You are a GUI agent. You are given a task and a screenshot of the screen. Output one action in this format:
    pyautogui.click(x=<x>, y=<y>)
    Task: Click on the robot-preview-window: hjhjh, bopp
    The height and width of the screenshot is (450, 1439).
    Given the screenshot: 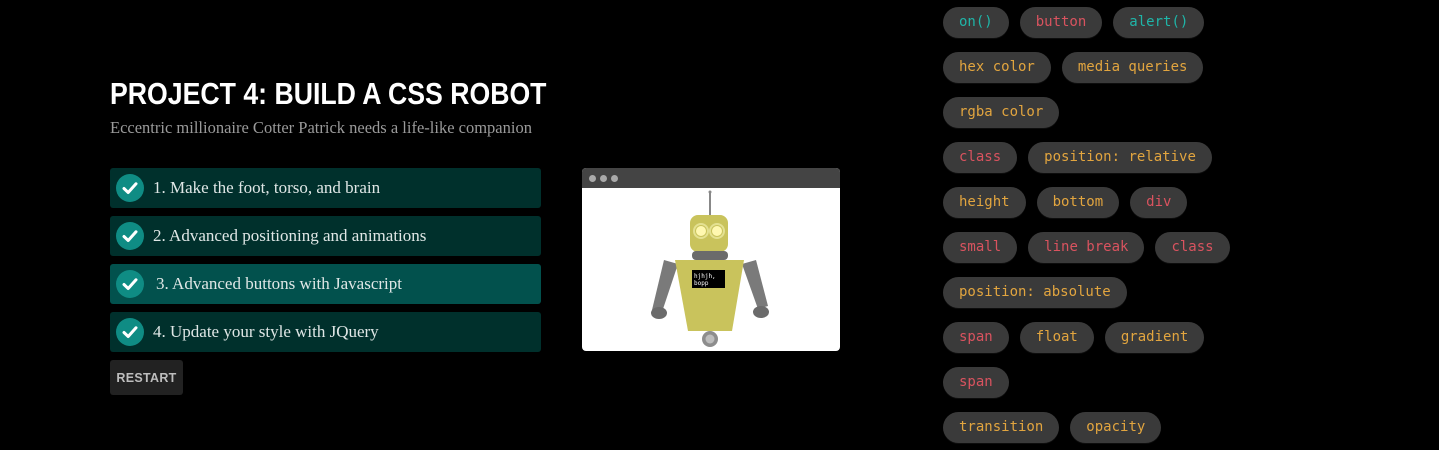 What is the action you would take?
    pyautogui.click(x=711, y=259)
    